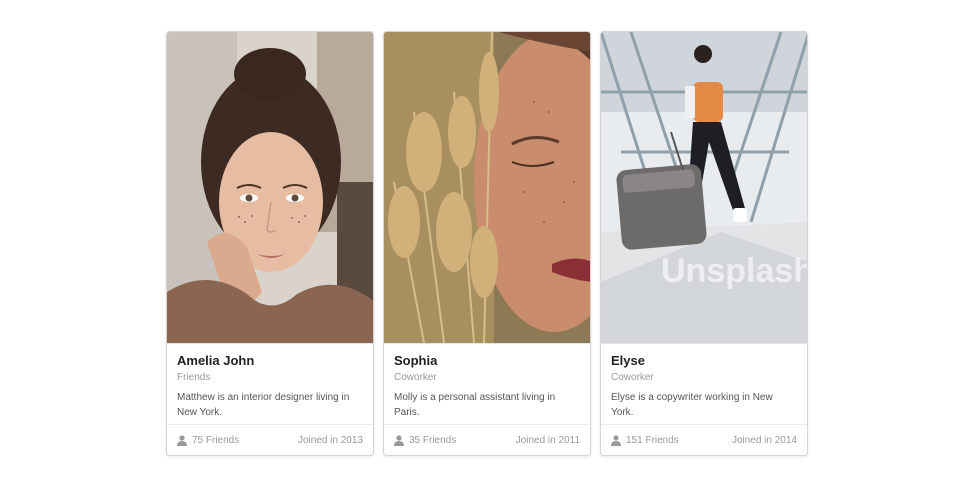 The height and width of the screenshot is (481, 975). Describe the element at coordinates (704, 361) in the screenshot. I see `card-name: Elyse` at that location.